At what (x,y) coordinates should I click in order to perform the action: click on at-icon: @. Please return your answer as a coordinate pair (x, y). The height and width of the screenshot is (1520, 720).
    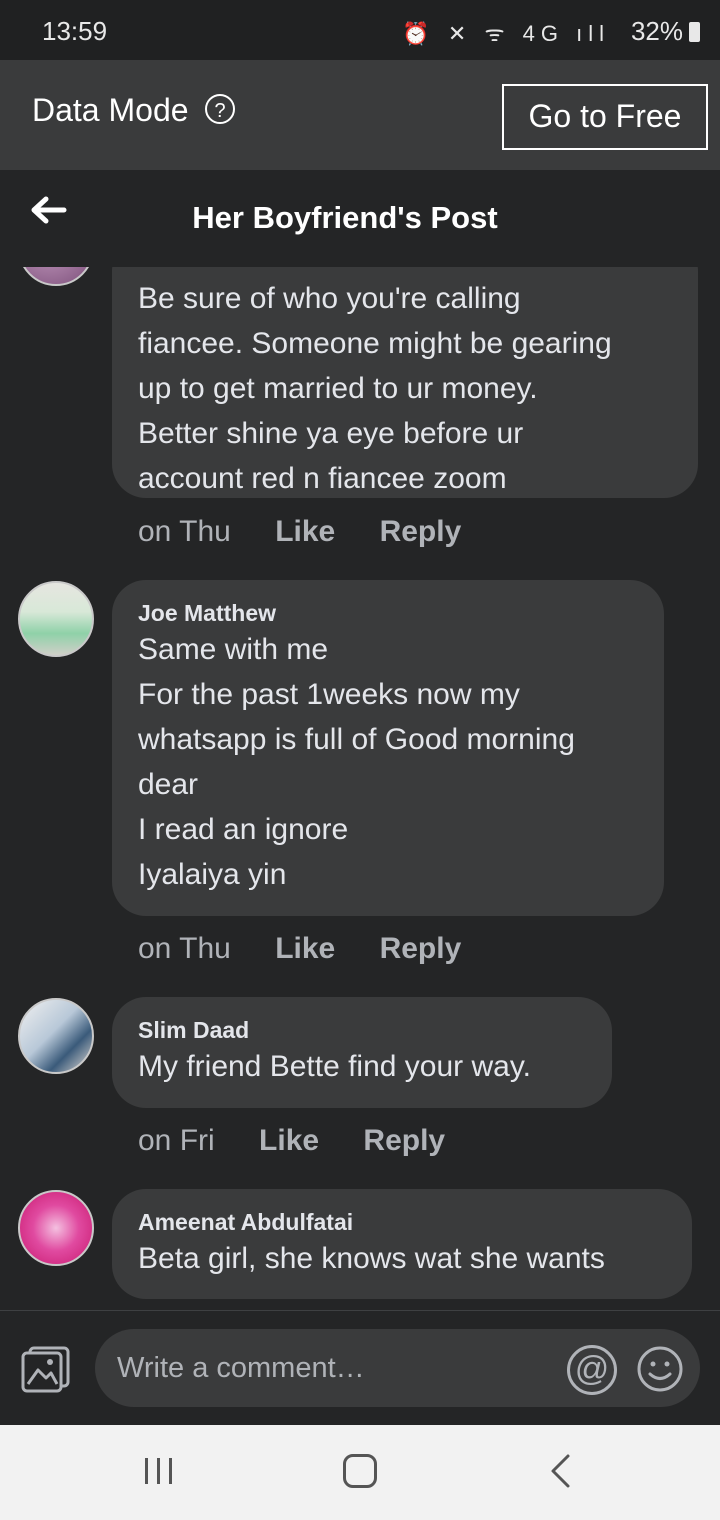
    Looking at the image, I should click on (592, 1370).